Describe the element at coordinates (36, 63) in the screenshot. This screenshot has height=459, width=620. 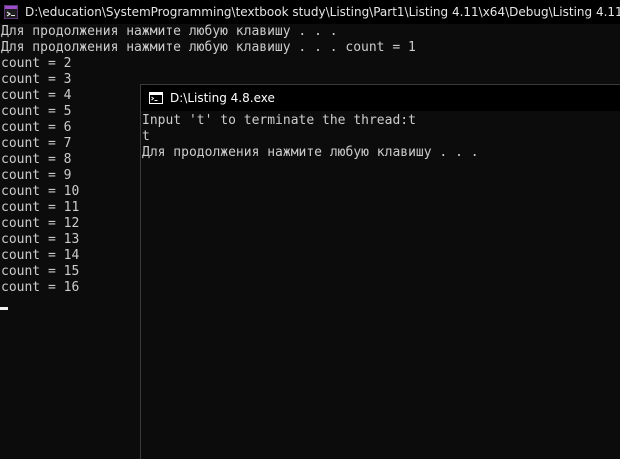
I see `console-line: count = 2` at that location.